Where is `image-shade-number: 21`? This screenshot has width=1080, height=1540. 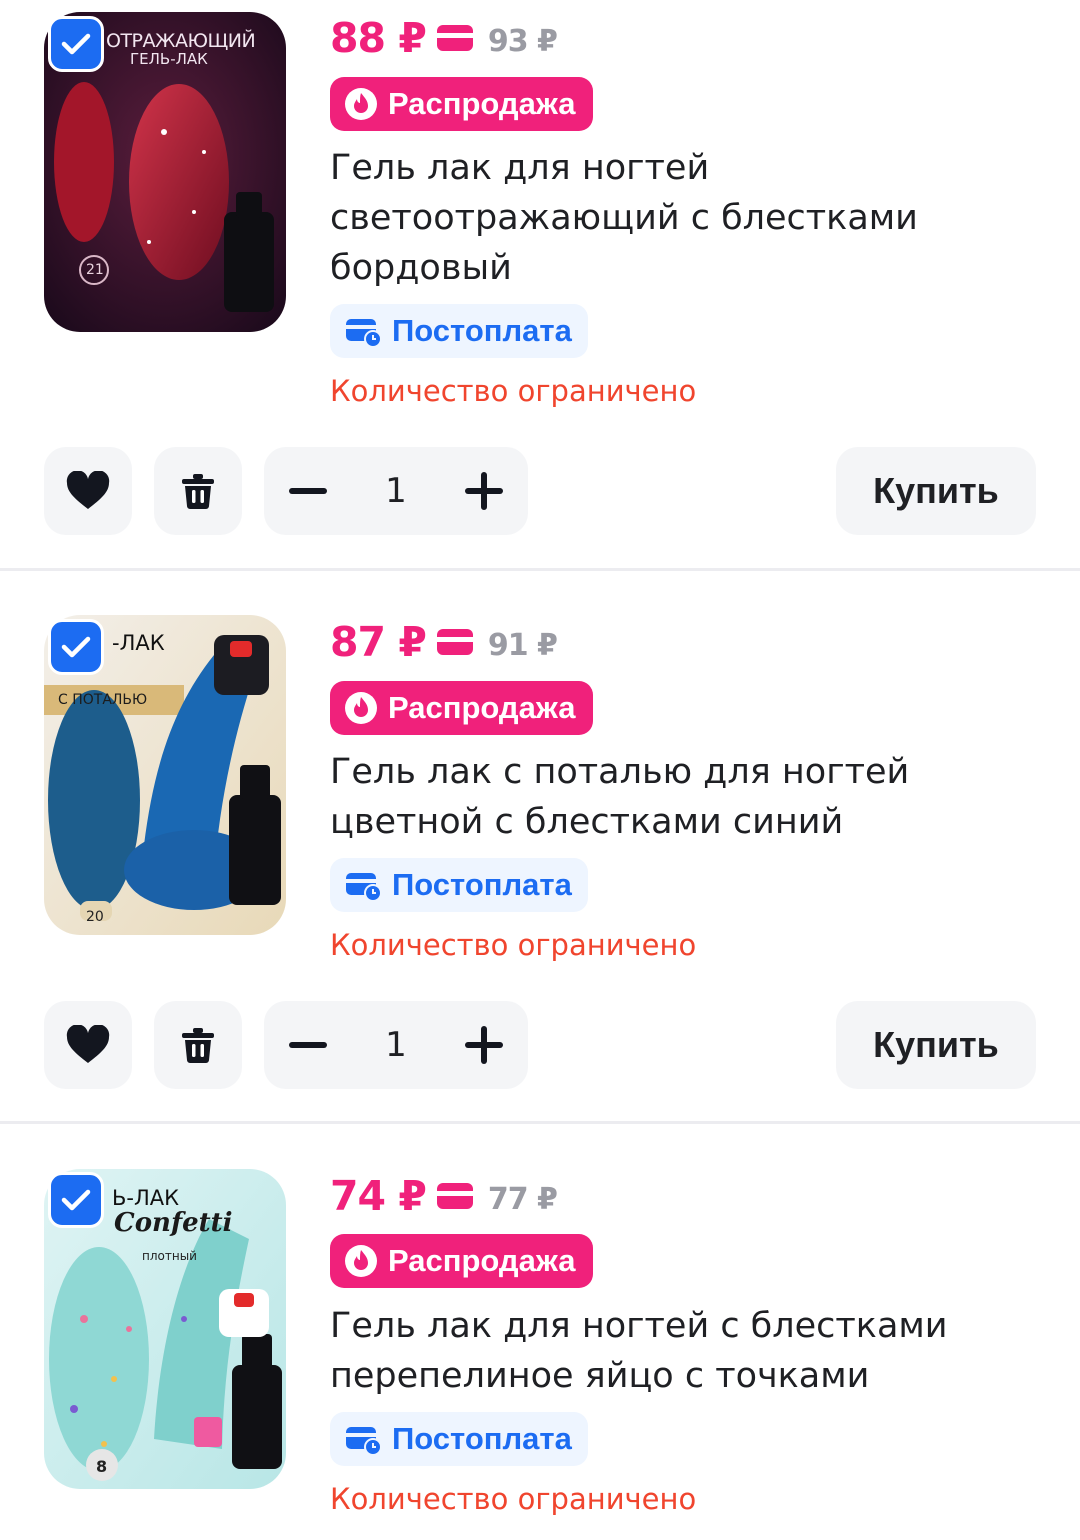
image-shade-number: 21 is located at coordinates (95, 270).